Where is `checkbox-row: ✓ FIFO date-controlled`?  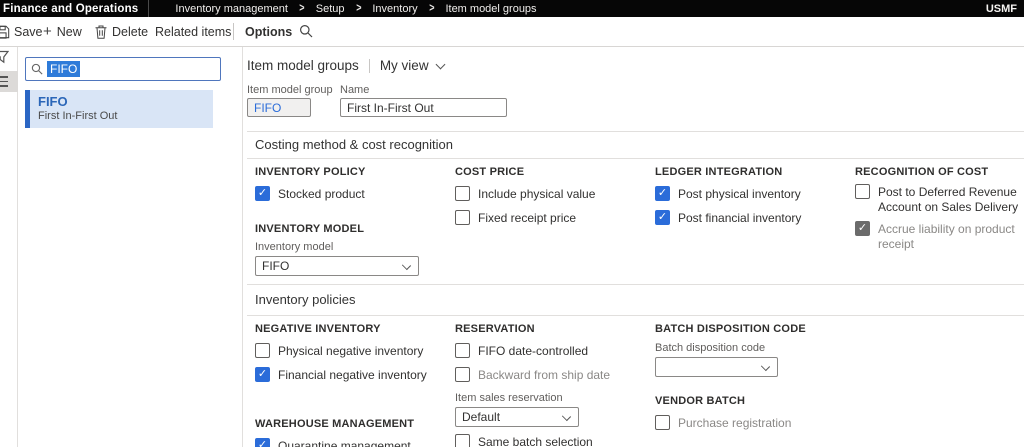 checkbox-row: ✓ FIFO date-controlled is located at coordinates (553, 351).